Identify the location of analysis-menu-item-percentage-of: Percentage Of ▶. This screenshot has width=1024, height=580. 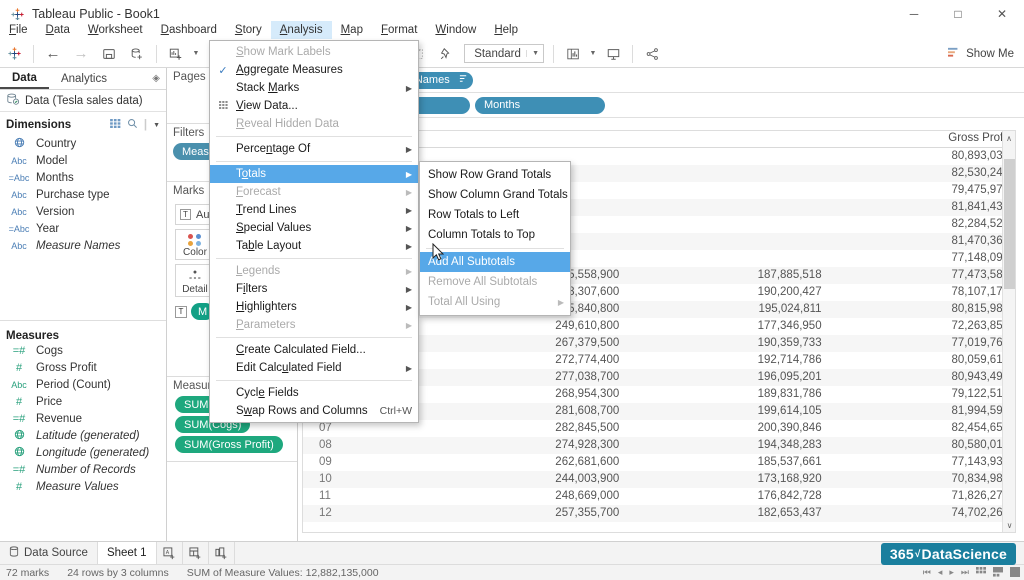
(314, 149).